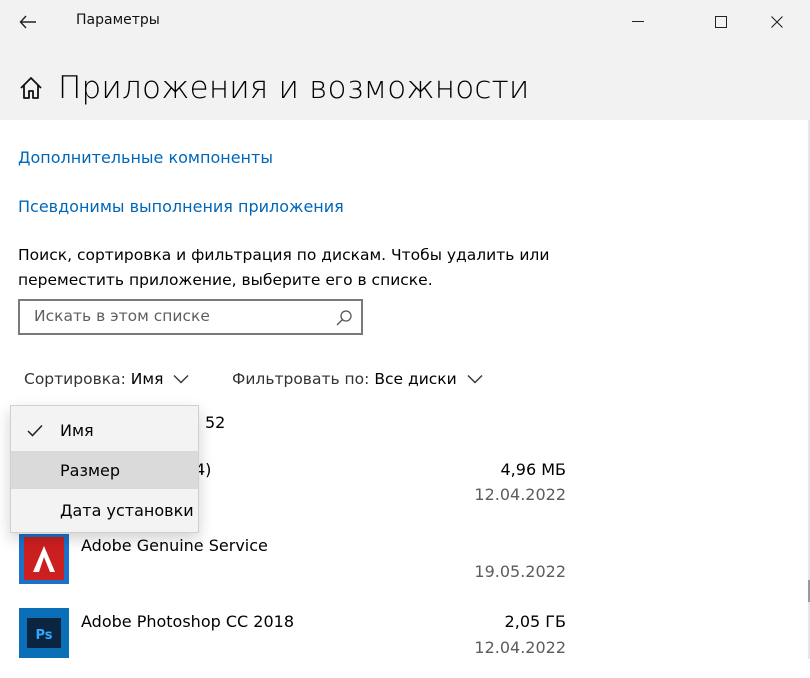 Image resolution: width=810 pixels, height=678 pixels. Describe the element at coordinates (127, 510) in the screenshot. I see `sort-menu-item-label: Дата установки` at that location.